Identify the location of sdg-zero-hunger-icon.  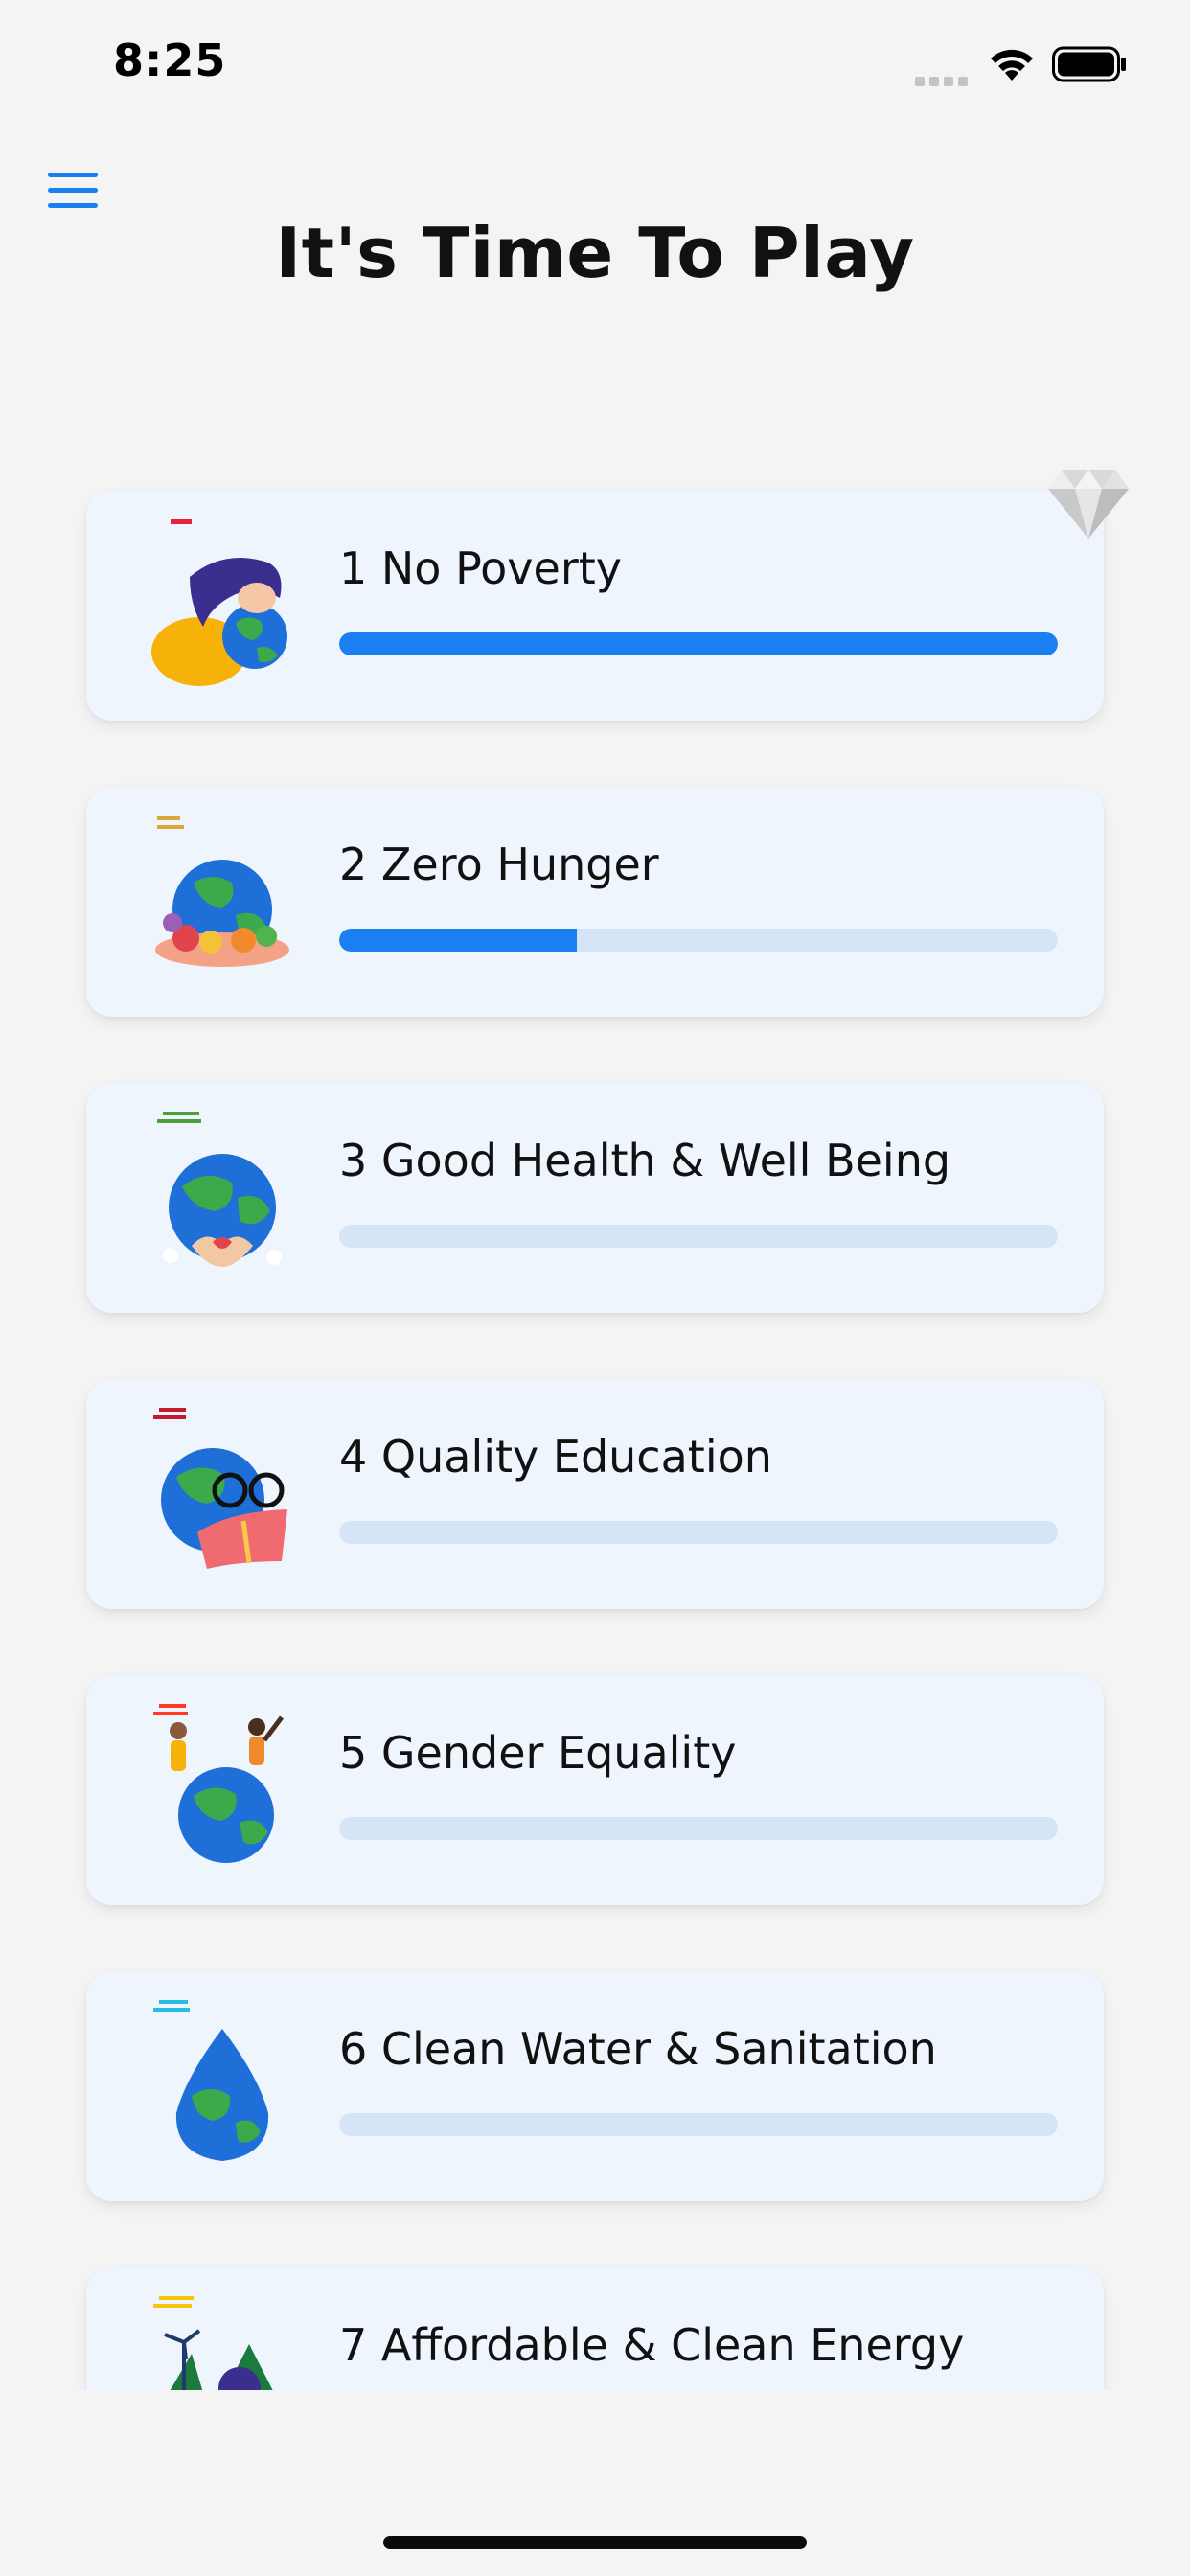
(222, 891).